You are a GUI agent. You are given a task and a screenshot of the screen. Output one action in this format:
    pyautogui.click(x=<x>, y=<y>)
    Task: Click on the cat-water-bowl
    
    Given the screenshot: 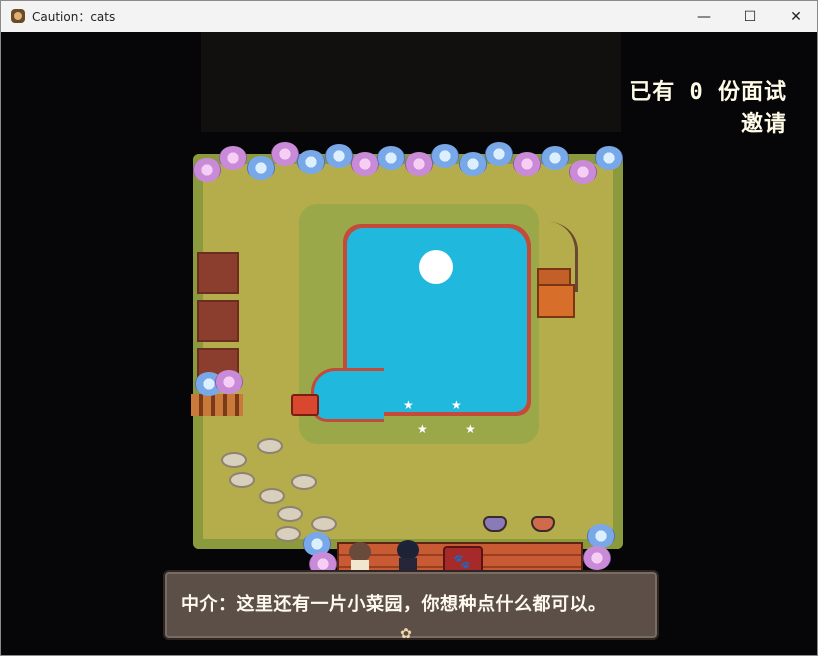 What is the action you would take?
    pyautogui.click(x=543, y=524)
    